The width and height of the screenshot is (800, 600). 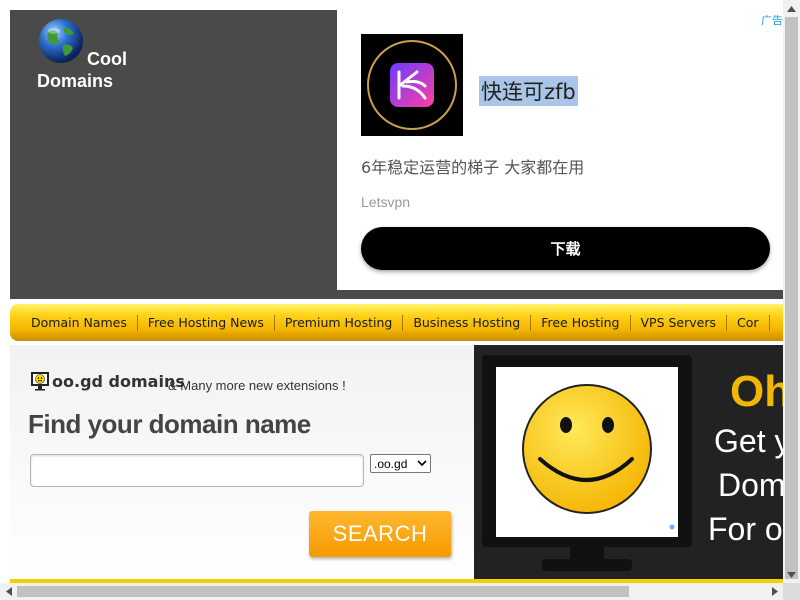 What do you see at coordinates (750, 485) in the screenshot?
I see `promo-line-2: Dom` at bounding box center [750, 485].